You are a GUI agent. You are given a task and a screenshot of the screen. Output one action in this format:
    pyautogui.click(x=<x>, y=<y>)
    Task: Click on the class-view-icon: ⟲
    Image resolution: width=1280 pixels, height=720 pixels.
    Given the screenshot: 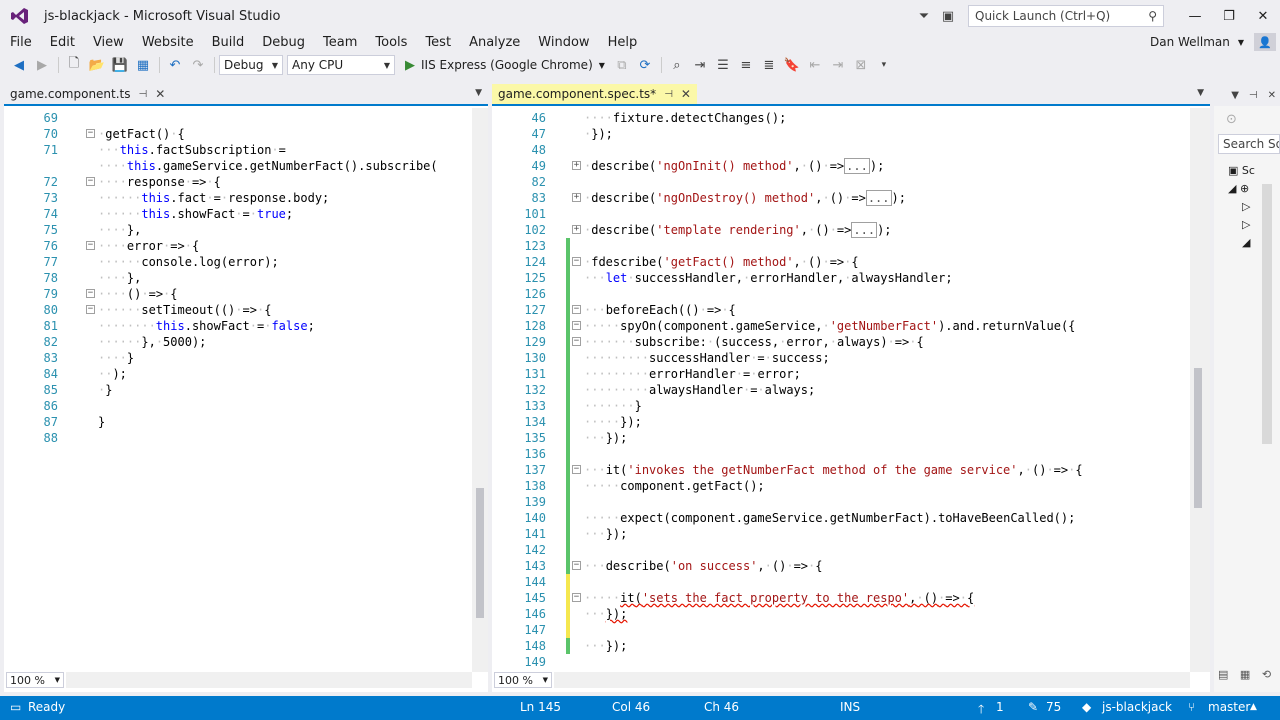 What is the action you would take?
    pyautogui.click(x=1266, y=674)
    